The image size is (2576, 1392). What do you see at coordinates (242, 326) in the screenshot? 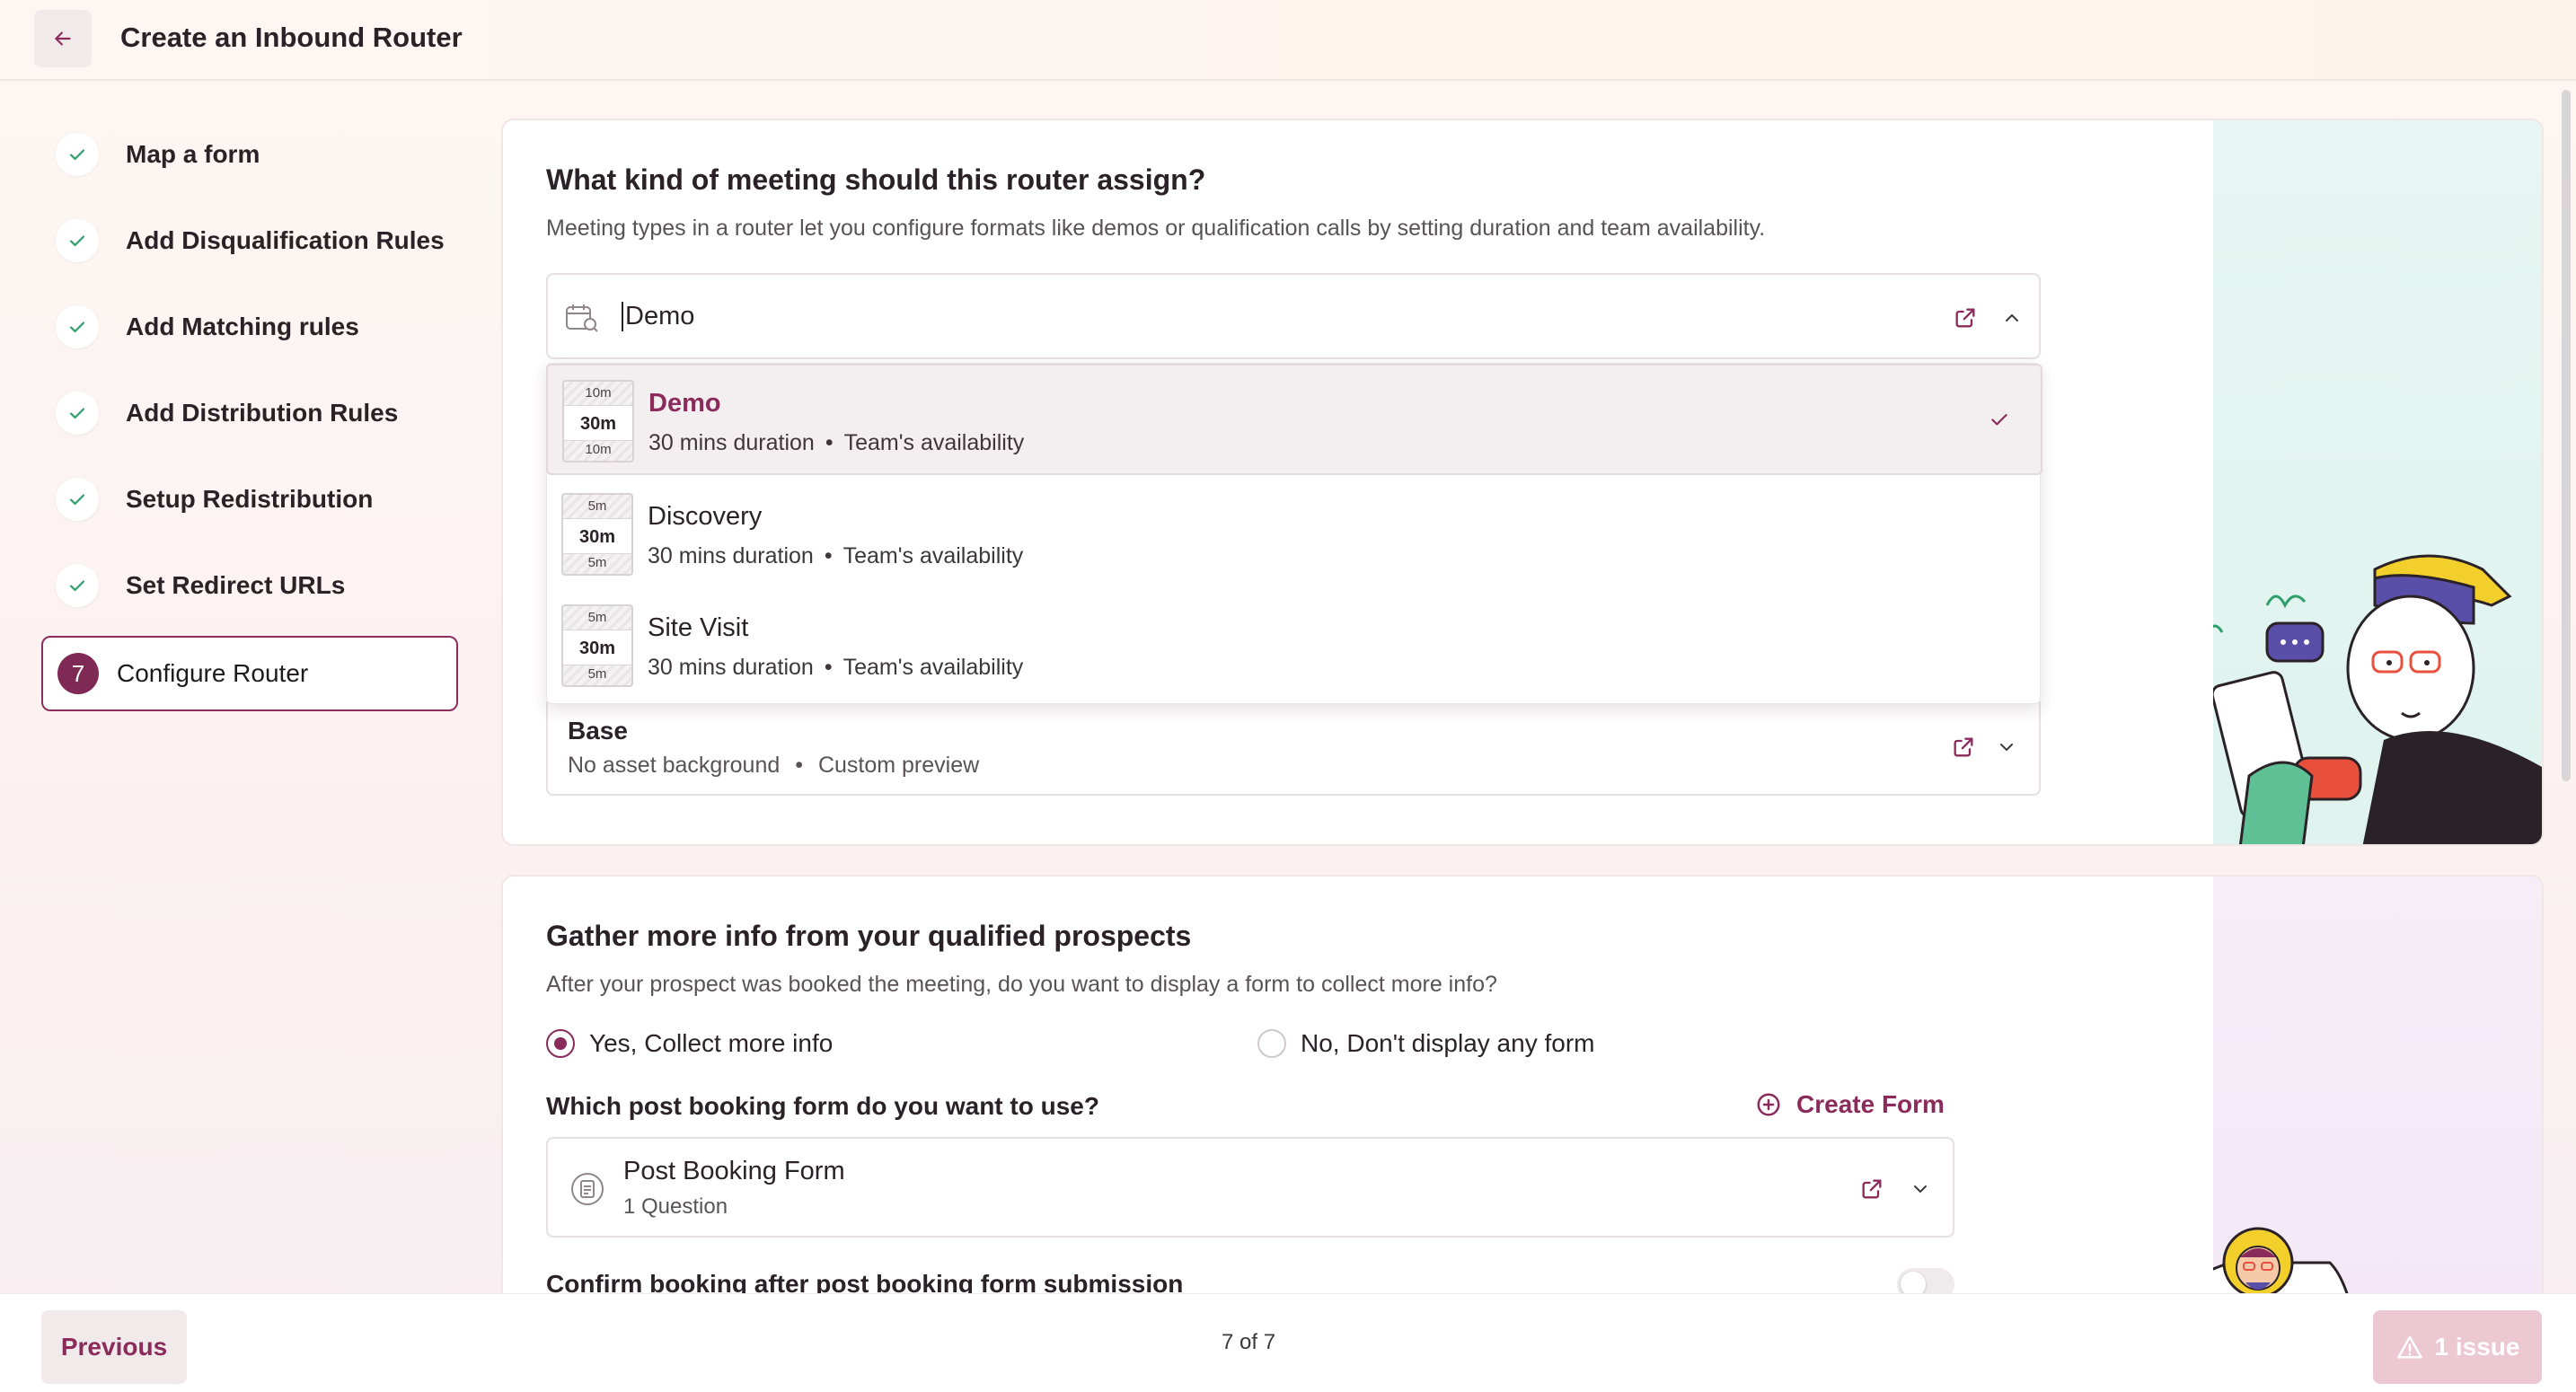
I see `step-label: Add Matching rules` at bounding box center [242, 326].